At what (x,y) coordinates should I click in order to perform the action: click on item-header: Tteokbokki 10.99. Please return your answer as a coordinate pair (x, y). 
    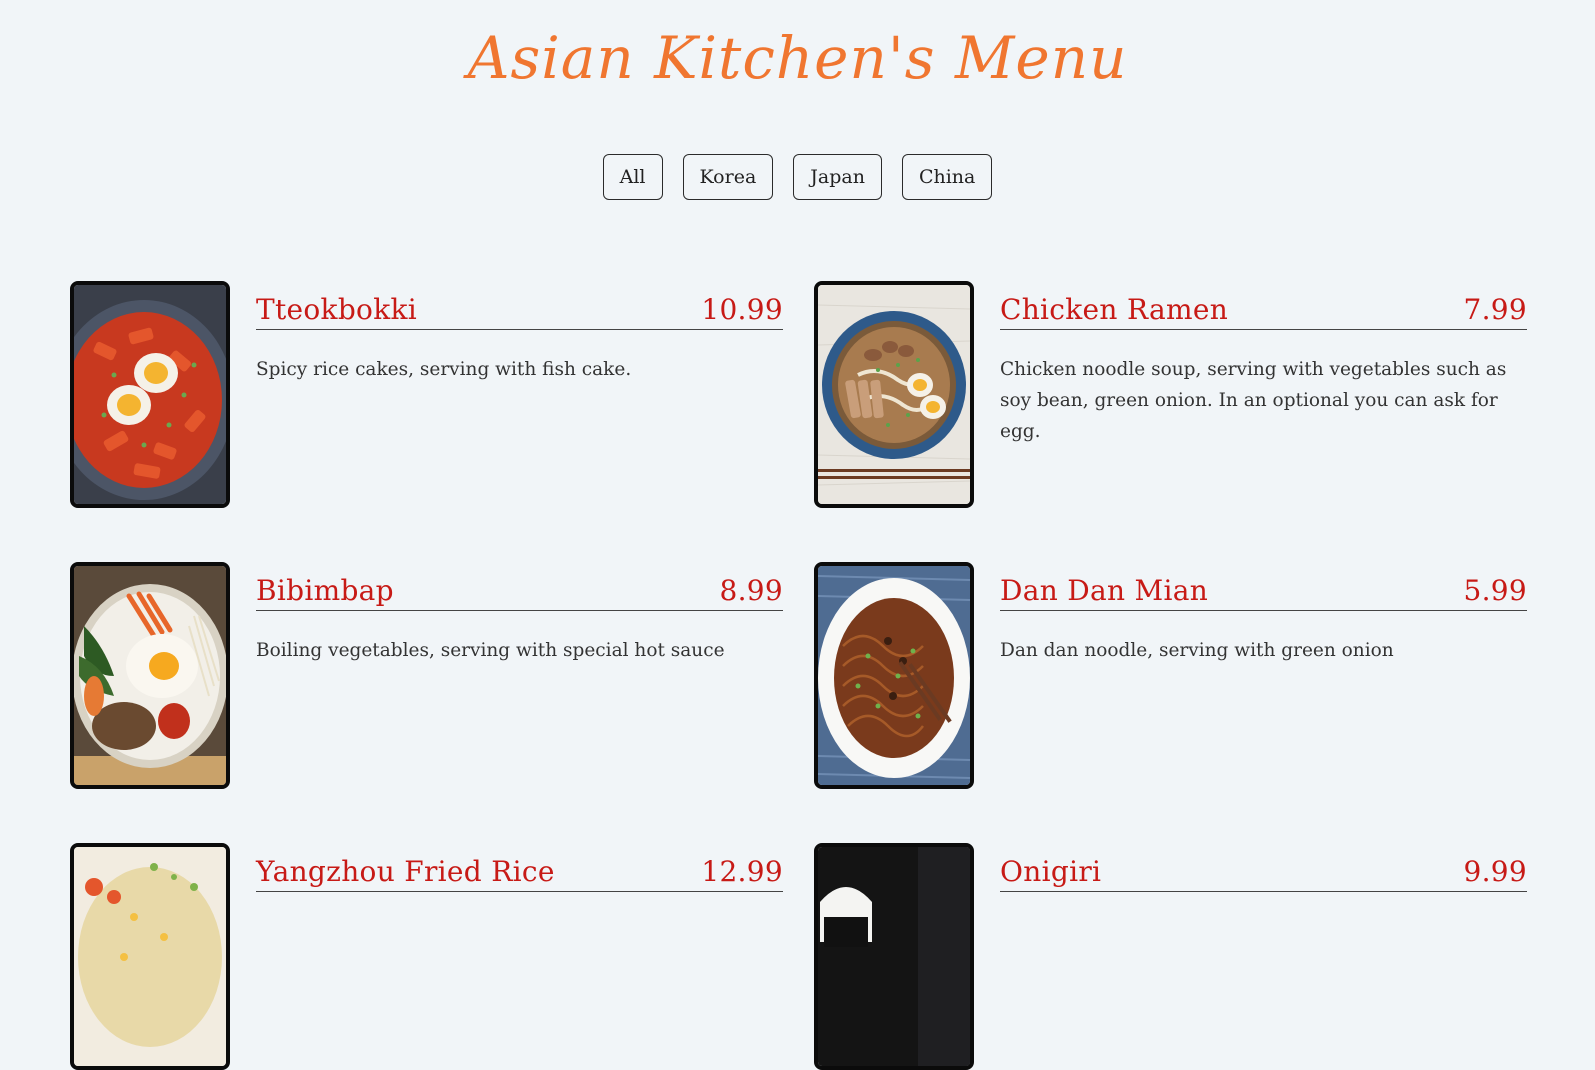
    Looking at the image, I should click on (519, 305).